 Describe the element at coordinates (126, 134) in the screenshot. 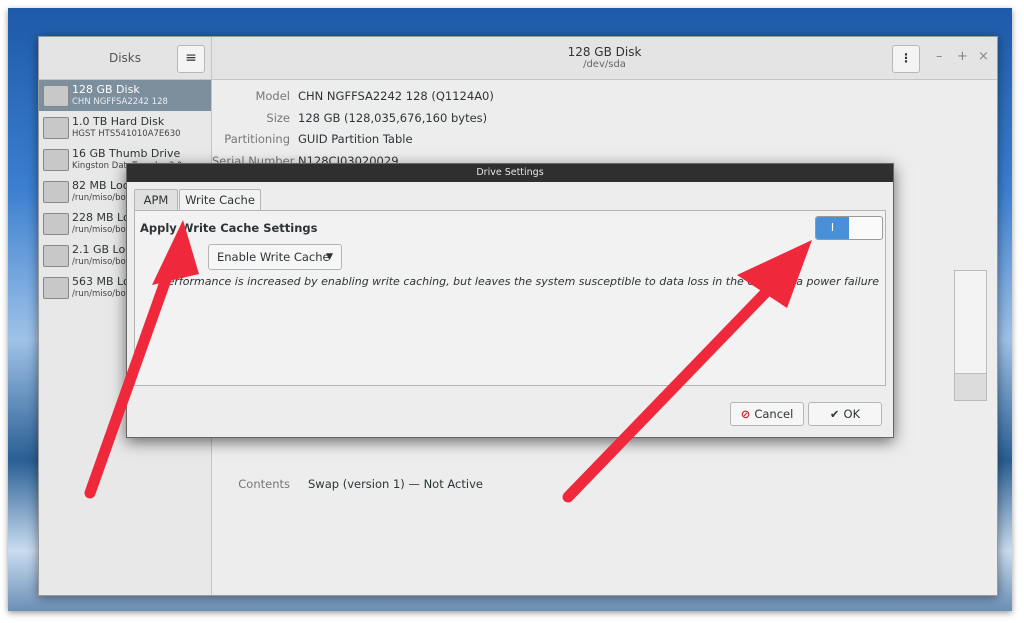

I see `device-detail: HGST HTS541010A7E630` at that location.